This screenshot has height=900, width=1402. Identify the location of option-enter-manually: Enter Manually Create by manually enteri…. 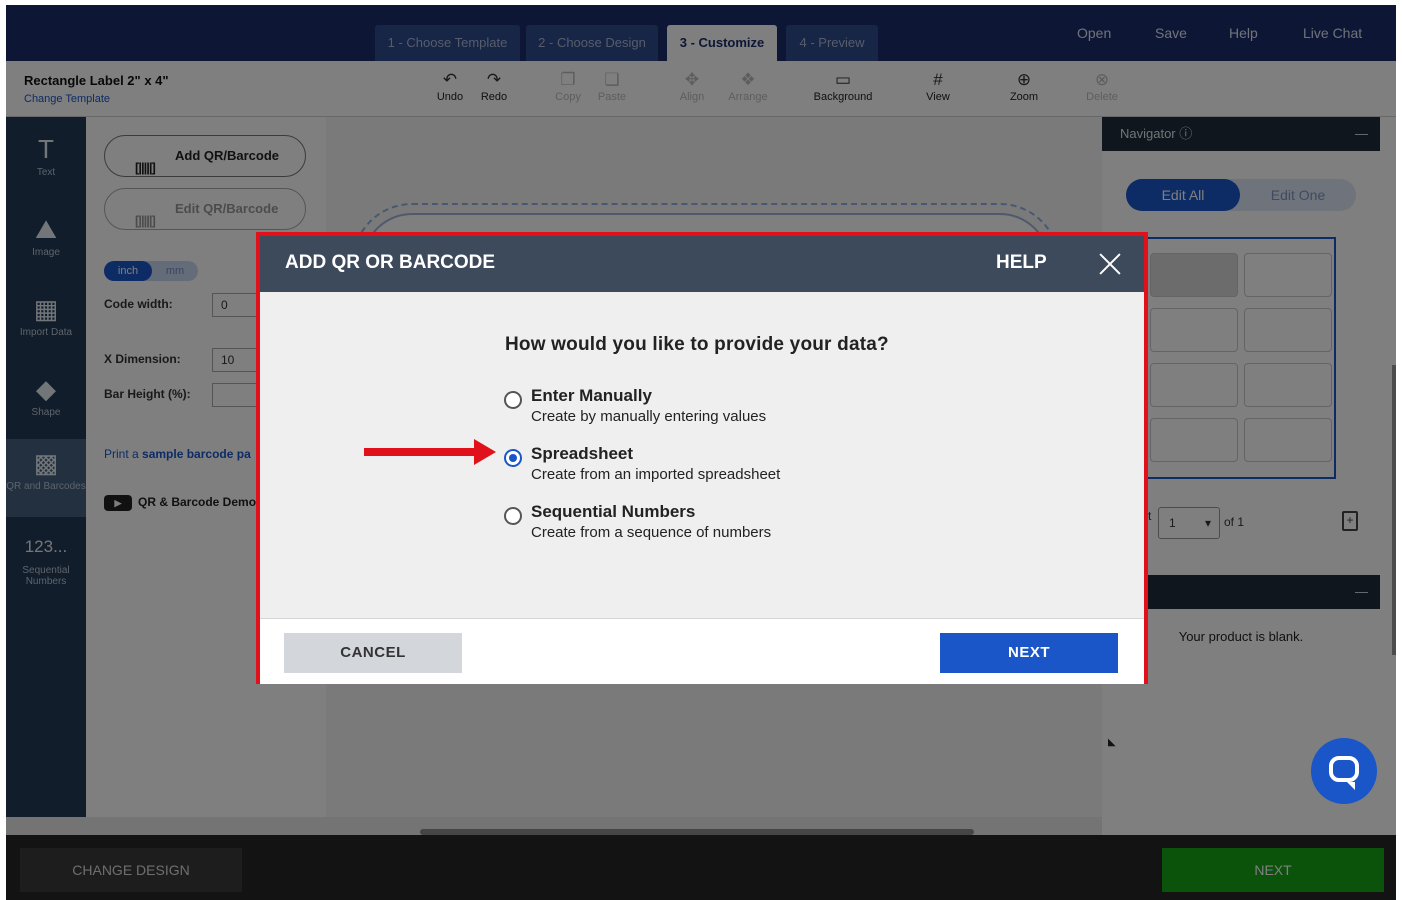
(724, 409).